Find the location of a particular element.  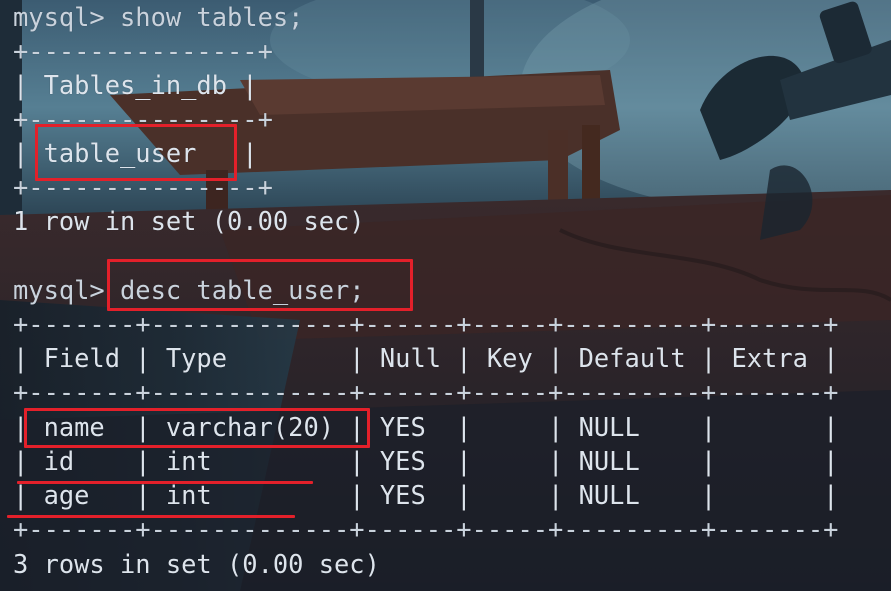

result-summary-2: 3 rows in set (0.00 sec) is located at coordinates (196, 564).